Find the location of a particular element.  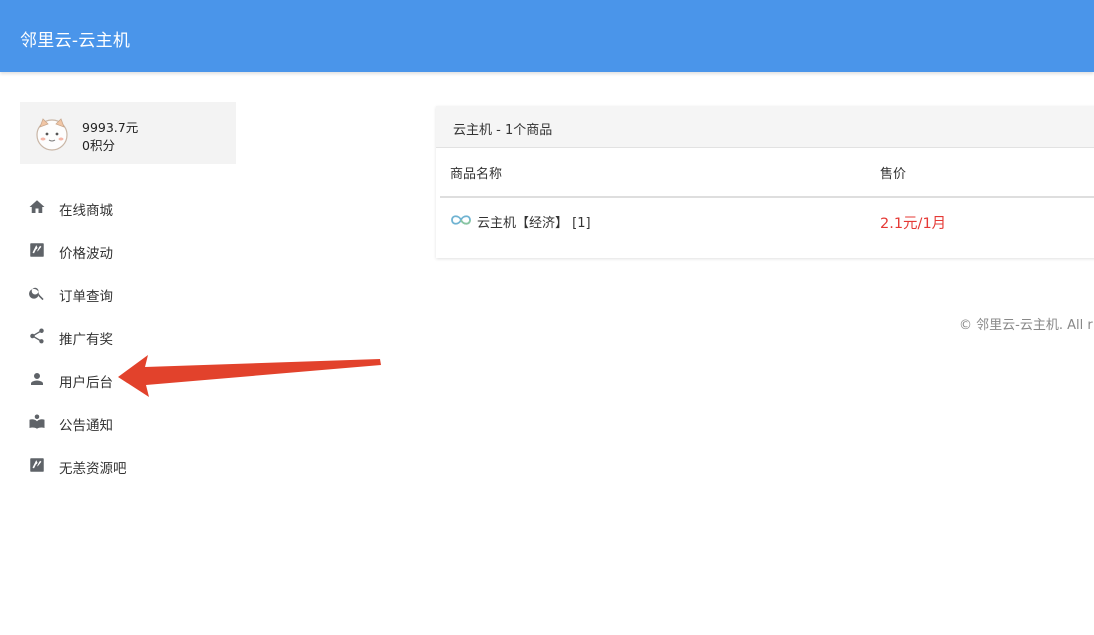

user-card: 9993.7元 0积分 is located at coordinates (128, 133).